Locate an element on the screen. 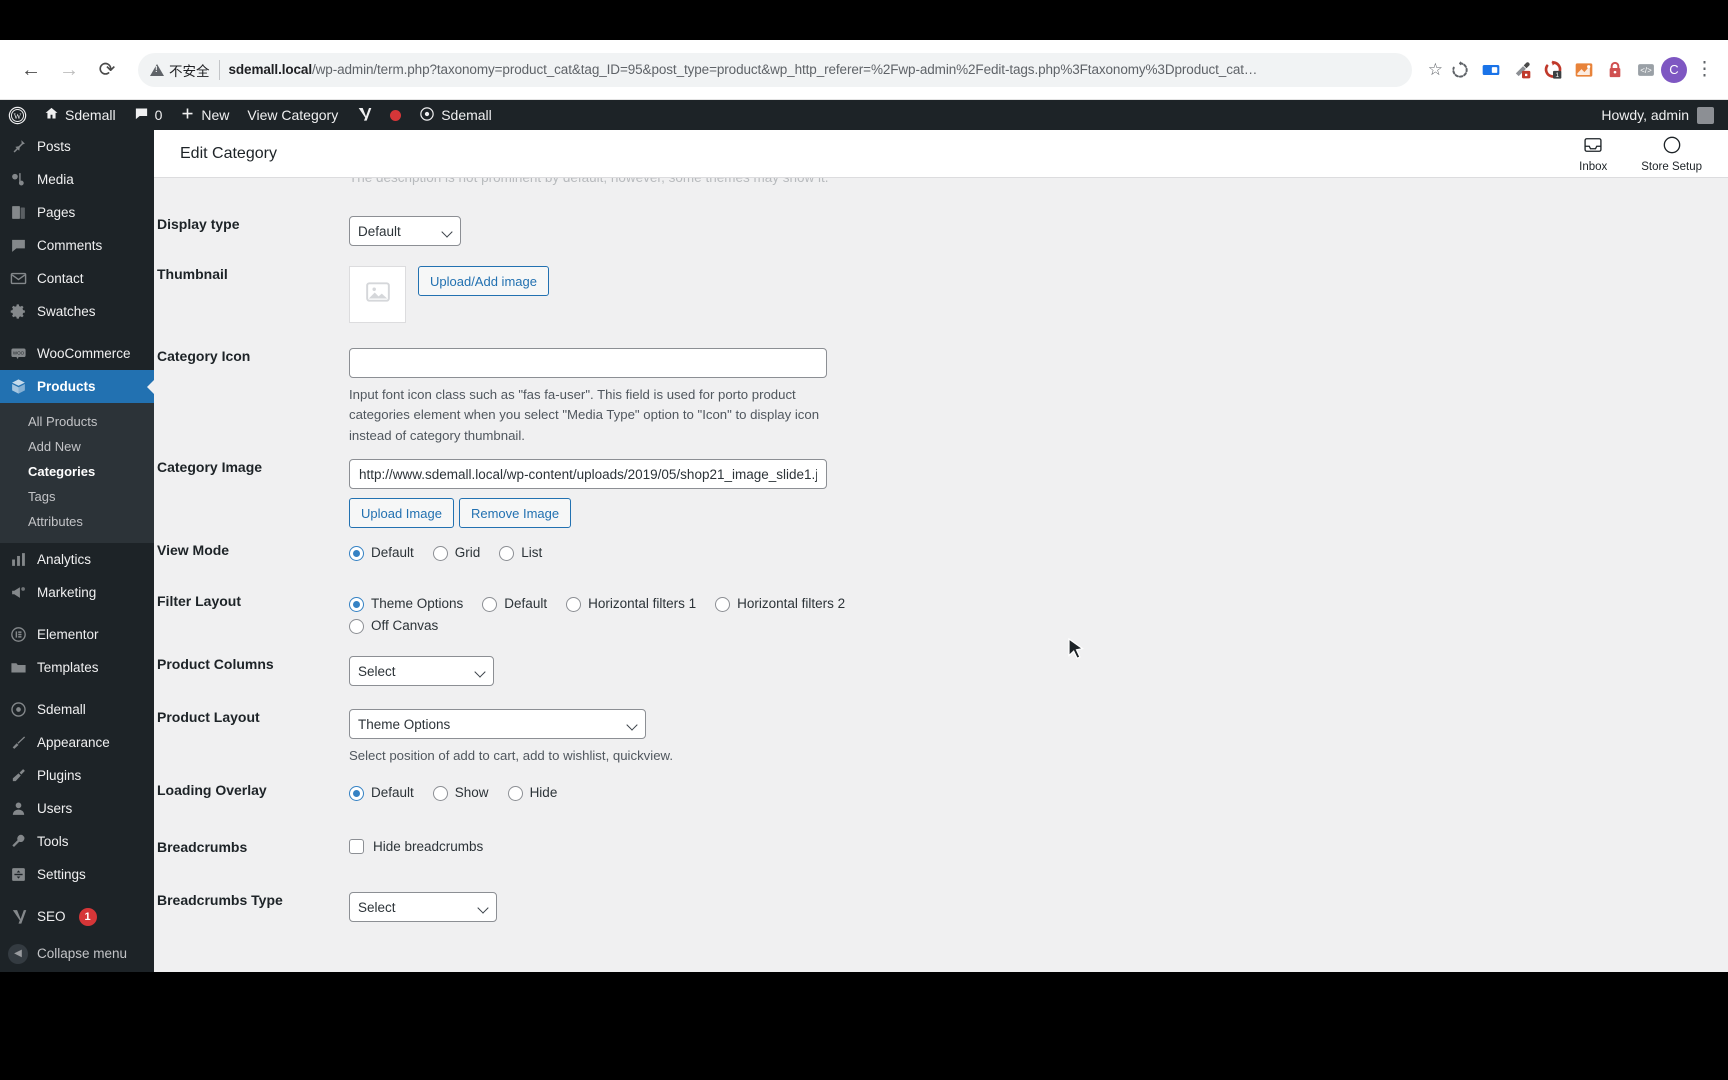  filter-layout-option-theme-options: Theme Options is located at coordinates (406, 604).